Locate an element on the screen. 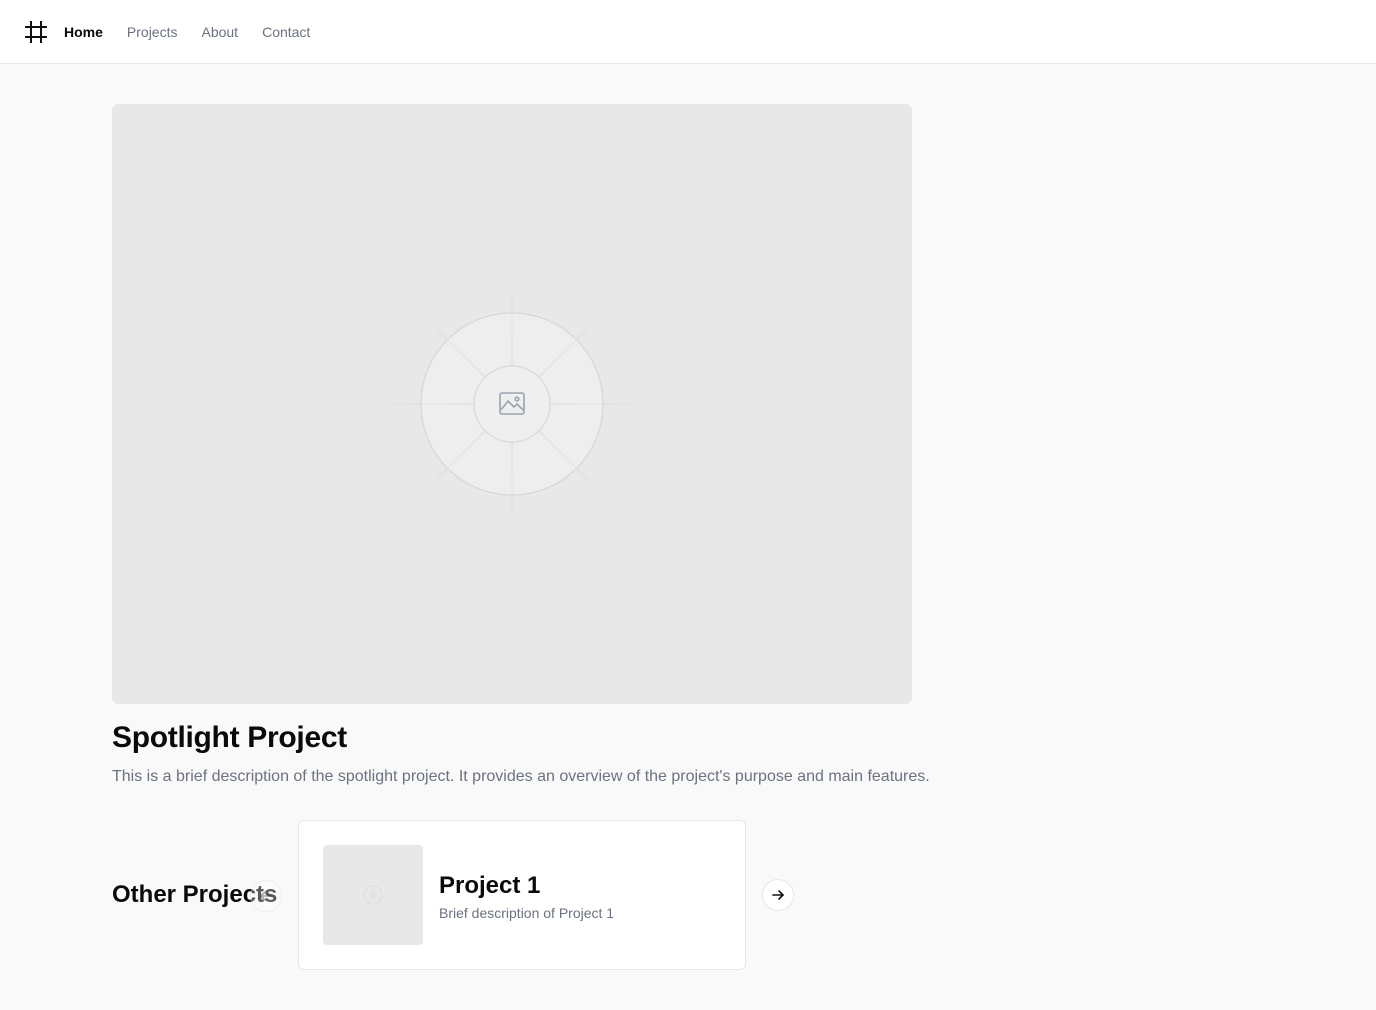 The image size is (1376, 1010). hash-frame-icon is located at coordinates (36, 32).